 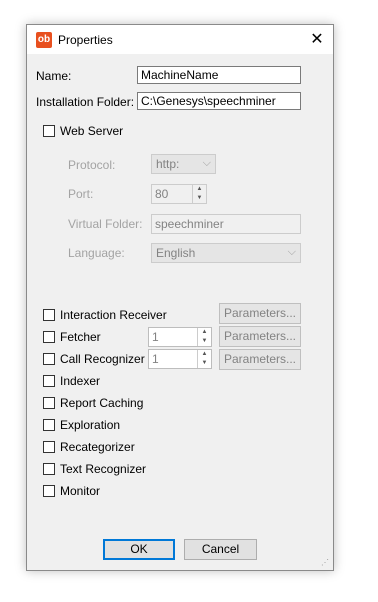 What do you see at coordinates (180, 337) in the screenshot?
I see `fetcher-stepper: 1 ▲ ▼` at bounding box center [180, 337].